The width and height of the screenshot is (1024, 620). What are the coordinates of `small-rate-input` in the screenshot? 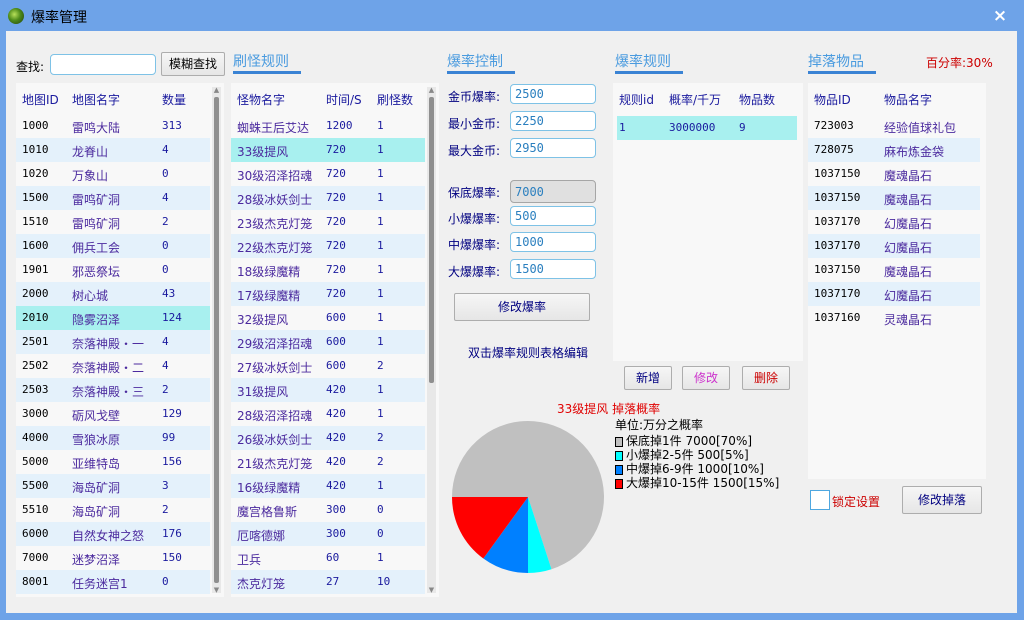 It's located at (553, 216).